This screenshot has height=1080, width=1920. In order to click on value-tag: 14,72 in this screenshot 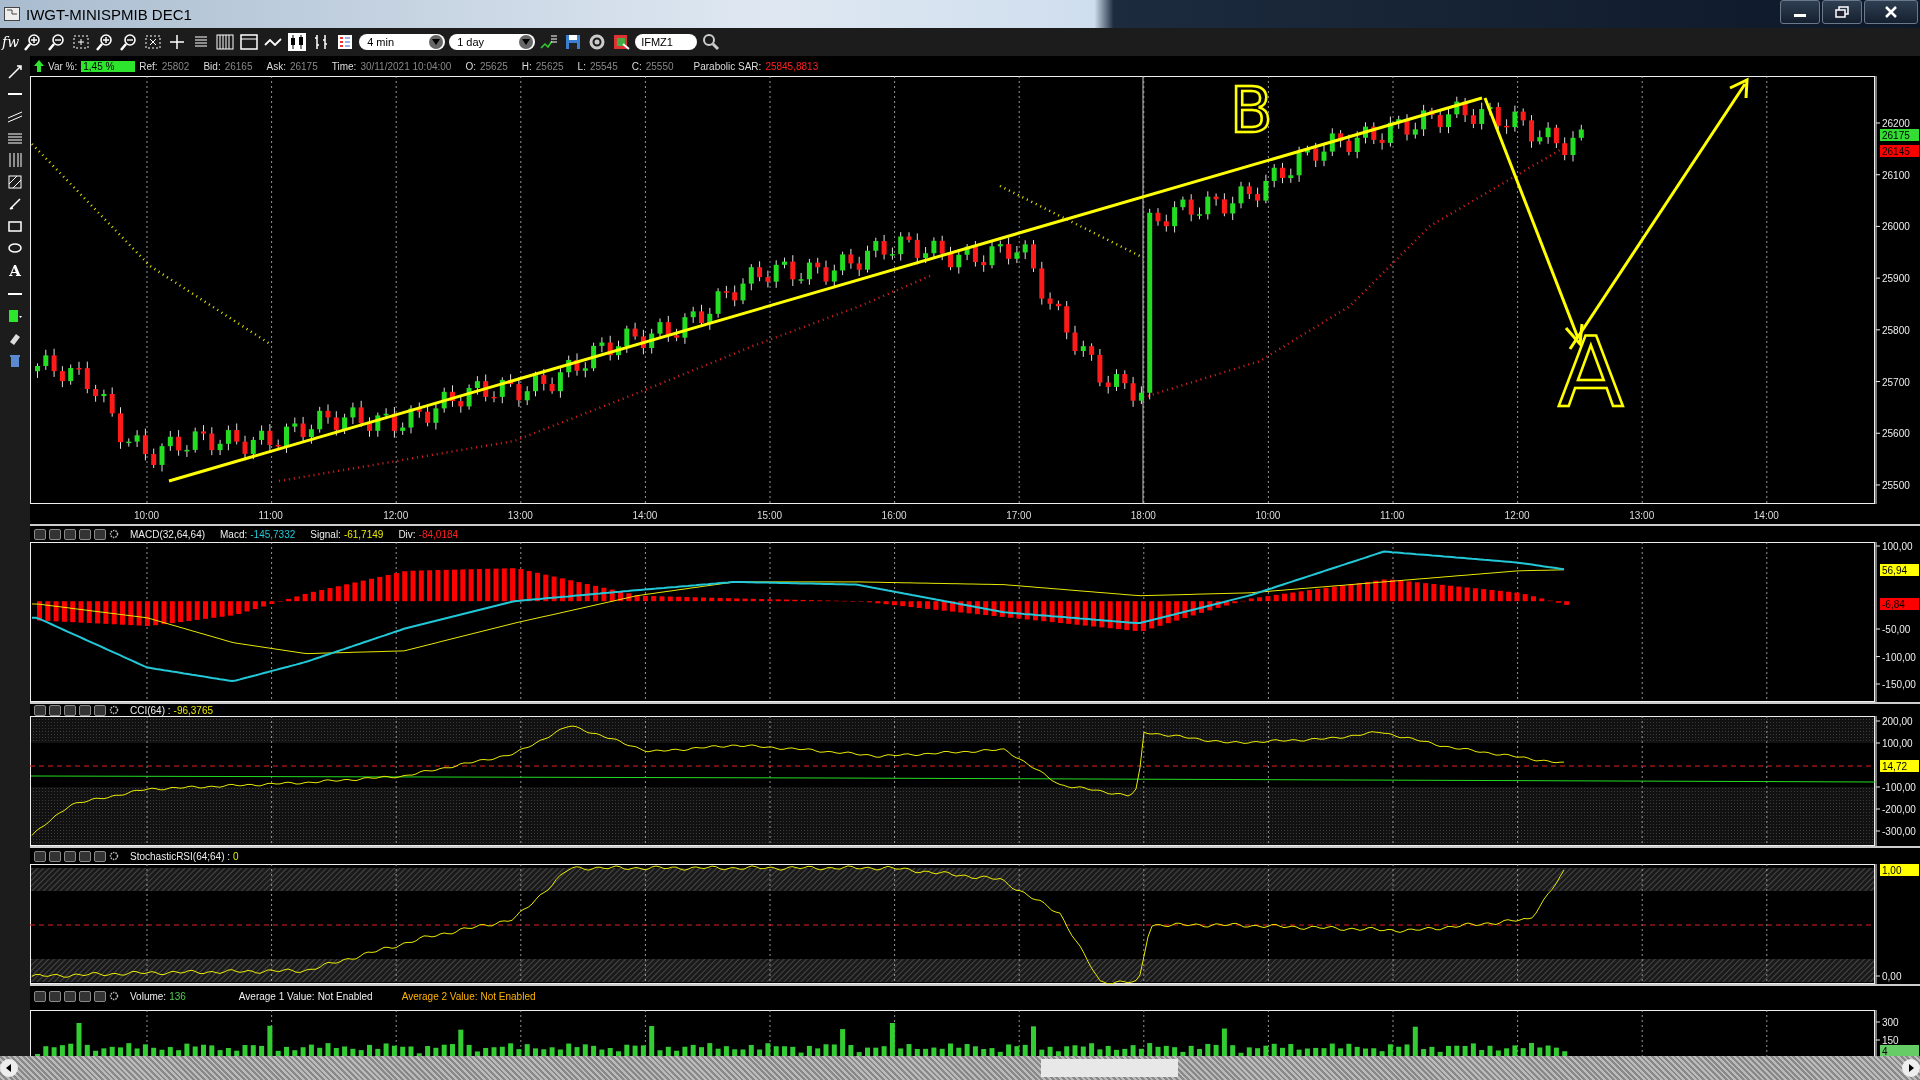, I will do `click(1899, 766)`.